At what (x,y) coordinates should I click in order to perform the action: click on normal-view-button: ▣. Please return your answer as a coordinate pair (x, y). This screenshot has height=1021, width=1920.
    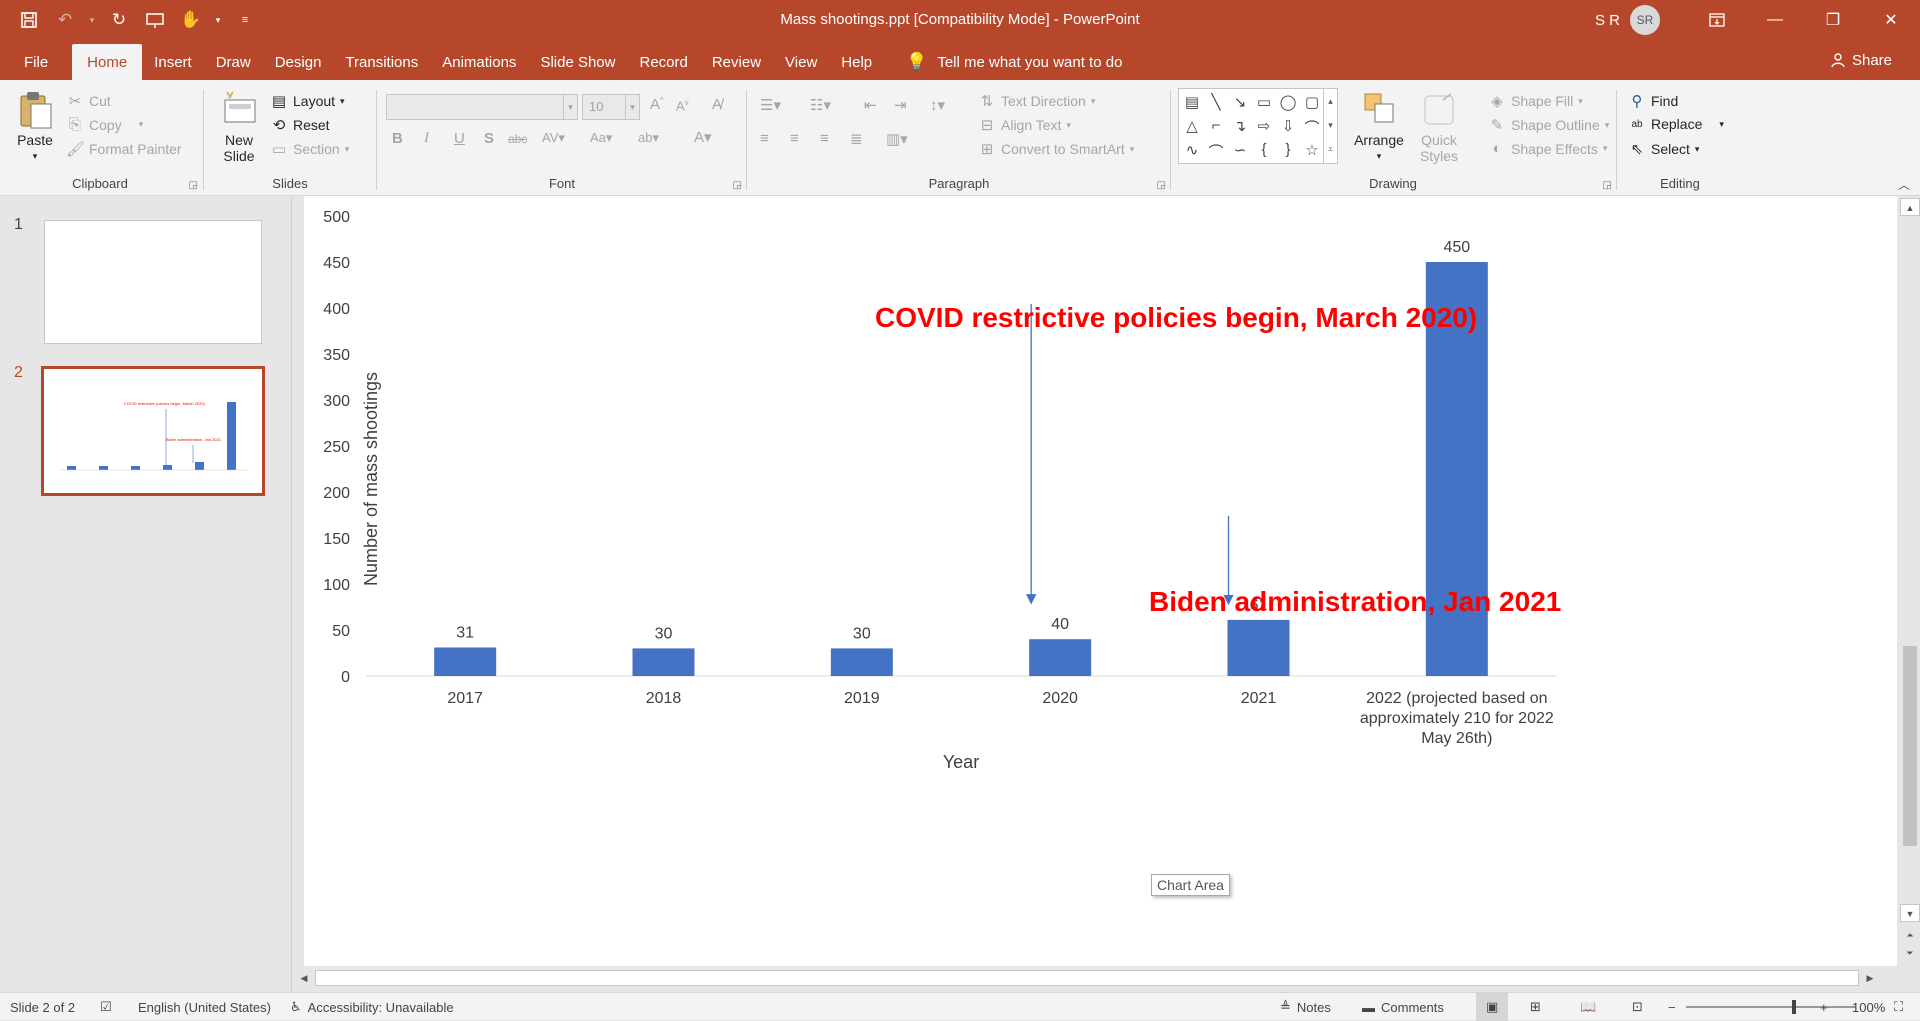
    Looking at the image, I should click on (1492, 1007).